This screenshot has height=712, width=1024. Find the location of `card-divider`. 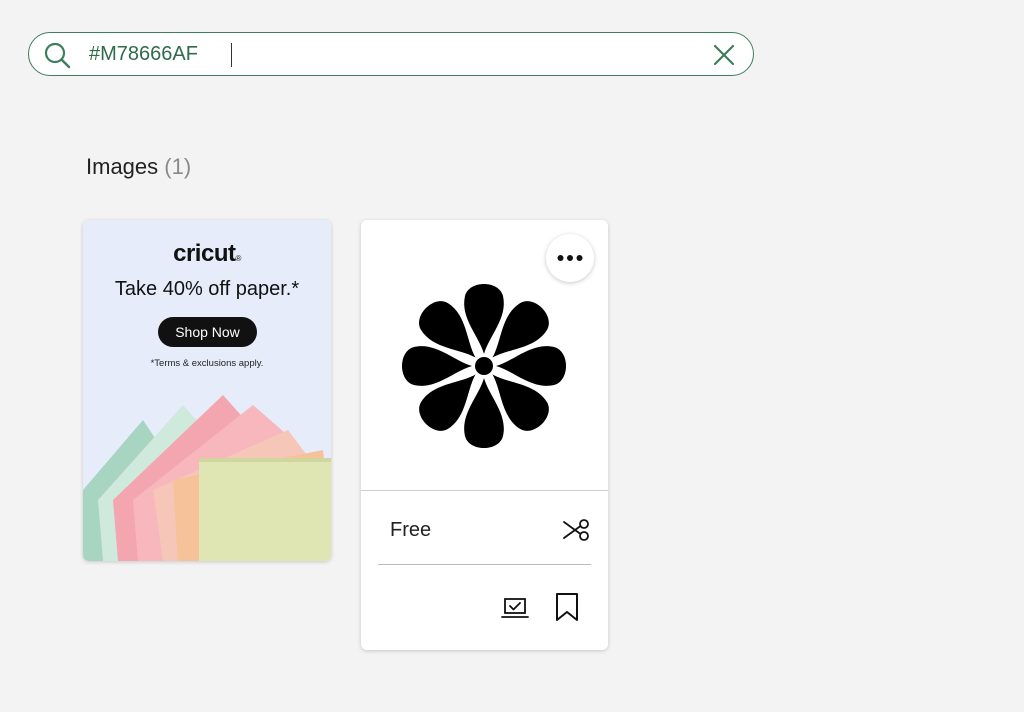

card-divider is located at coordinates (484, 490).